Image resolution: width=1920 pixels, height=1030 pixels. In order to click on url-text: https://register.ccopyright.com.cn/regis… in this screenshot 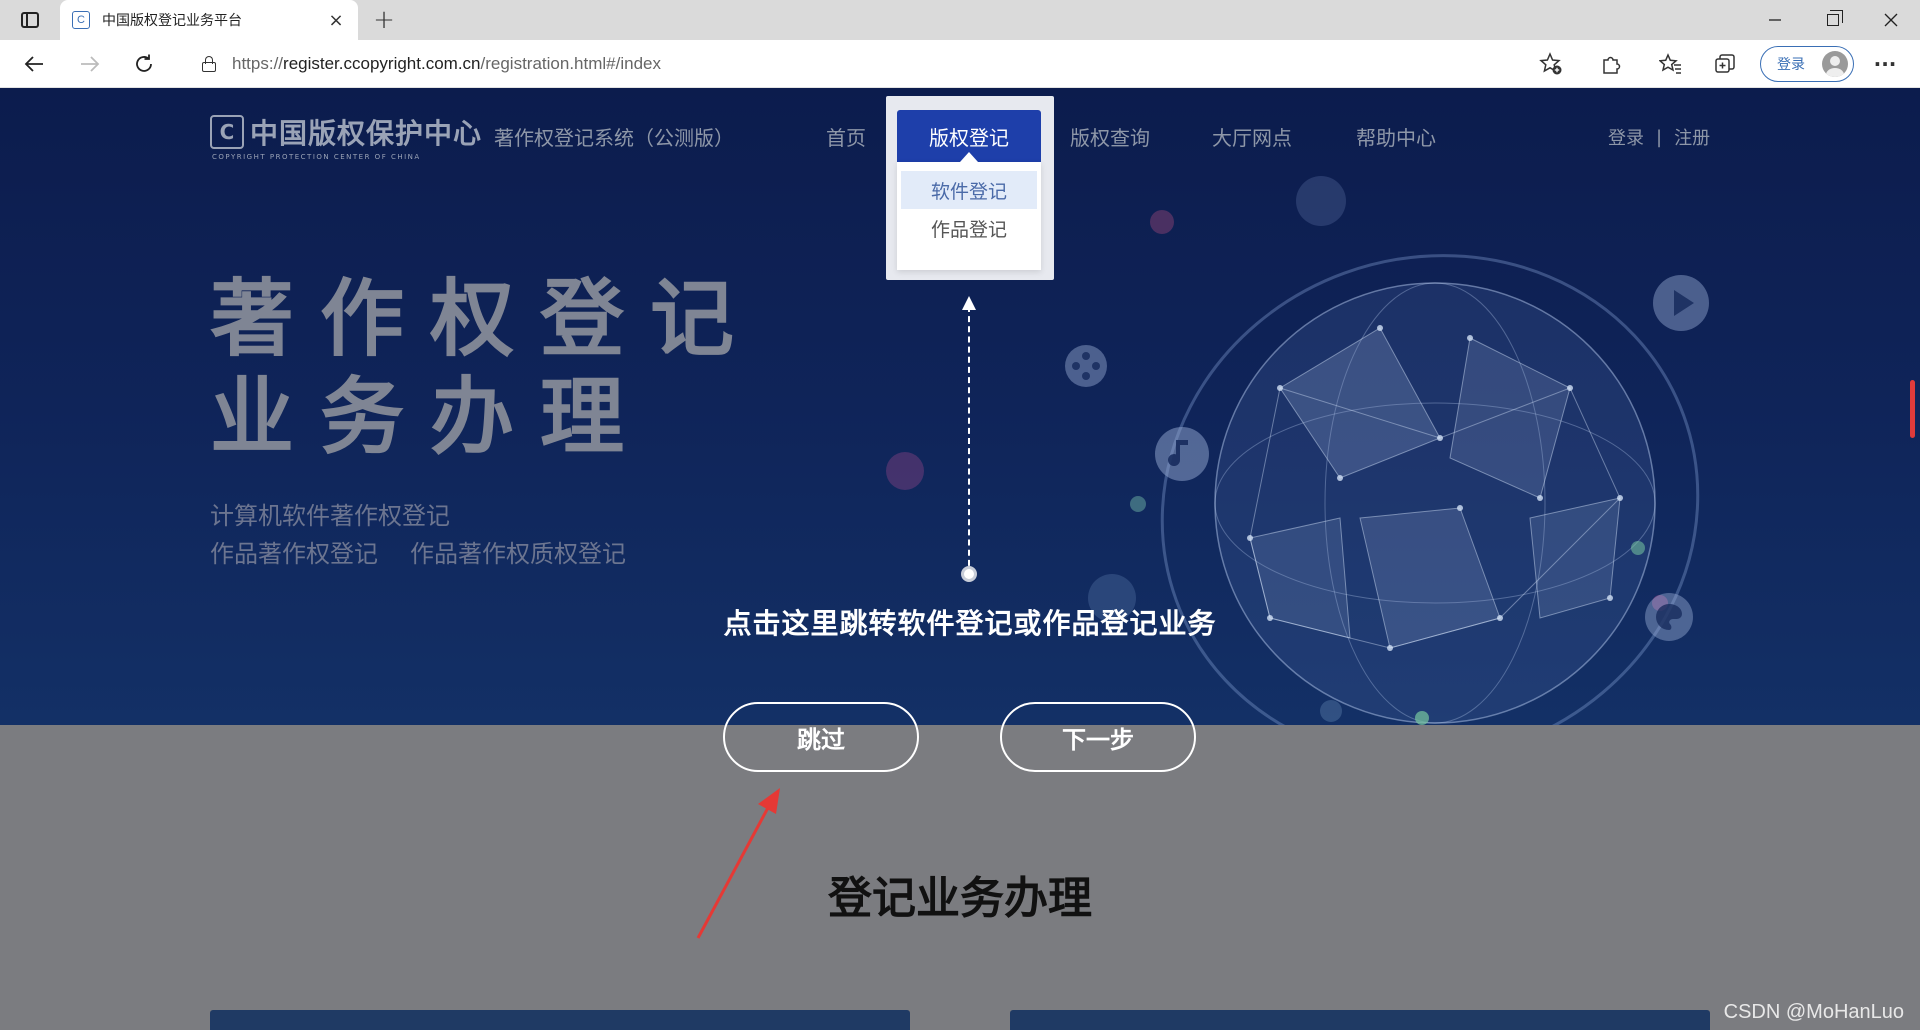, I will do `click(446, 63)`.